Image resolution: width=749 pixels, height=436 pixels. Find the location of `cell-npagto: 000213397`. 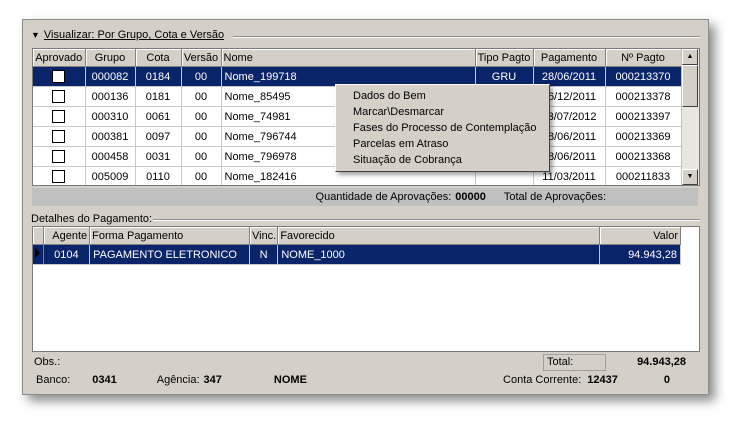

cell-npagto: 000213397 is located at coordinates (643, 116).